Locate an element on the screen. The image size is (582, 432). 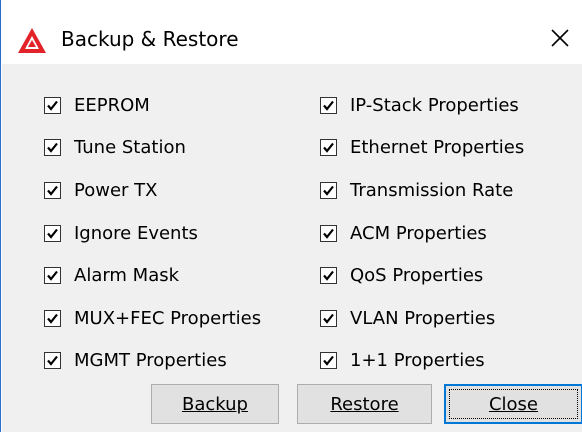
checkbox-1plus1-properties: 1+1 Properties is located at coordinates (422, 361).